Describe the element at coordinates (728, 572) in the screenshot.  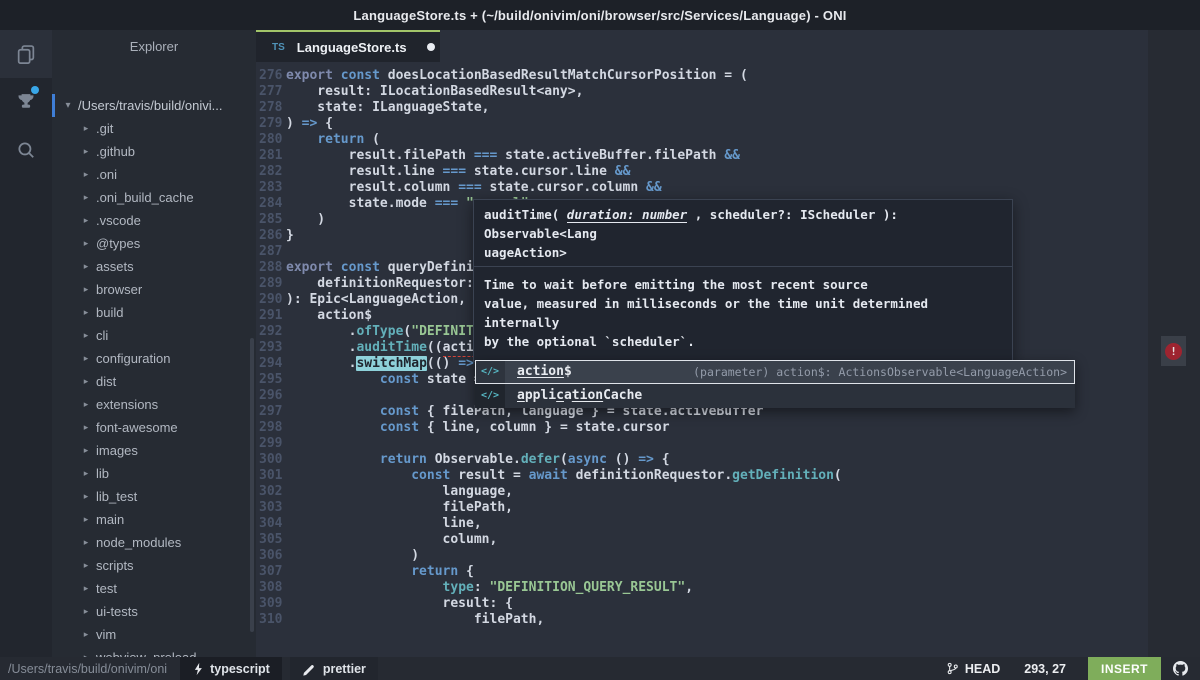
I see `code-line-307: 307 return {` at that location.